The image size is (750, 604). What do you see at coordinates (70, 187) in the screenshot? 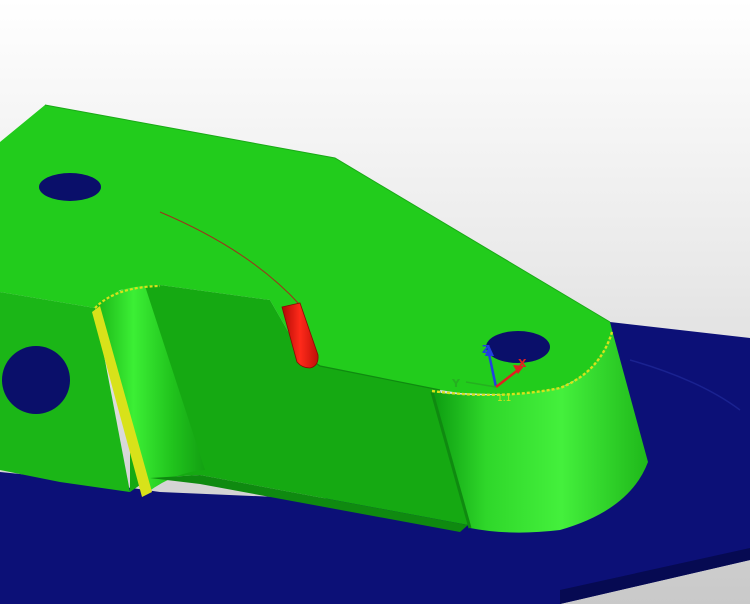
I see `hole-top-left` at bounding box center [70, 187].